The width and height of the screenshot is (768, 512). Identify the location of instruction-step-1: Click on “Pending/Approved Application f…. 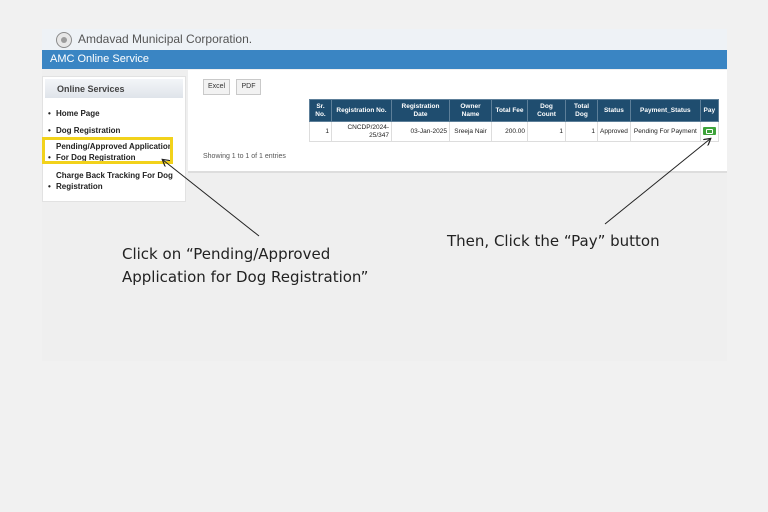
(267, 266).